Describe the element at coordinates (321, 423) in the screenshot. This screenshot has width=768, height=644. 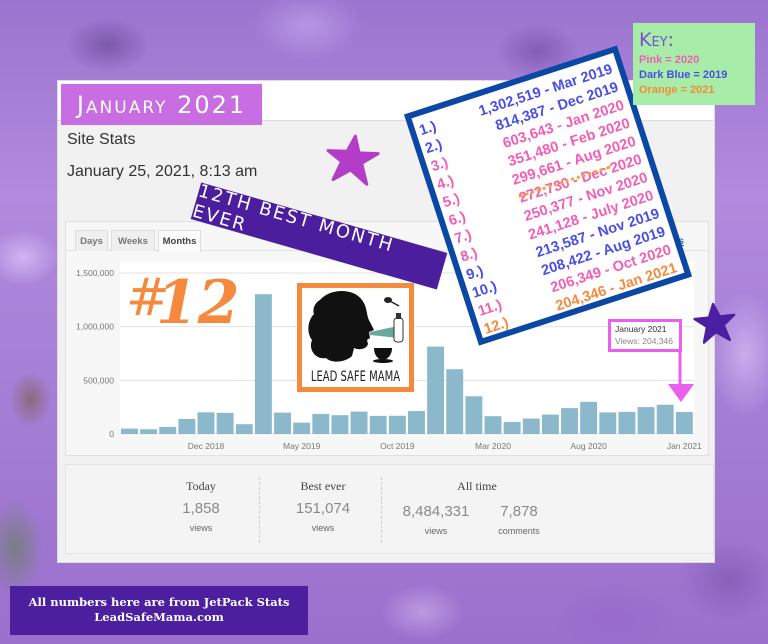
I see `bar-jun-2019` at that location.